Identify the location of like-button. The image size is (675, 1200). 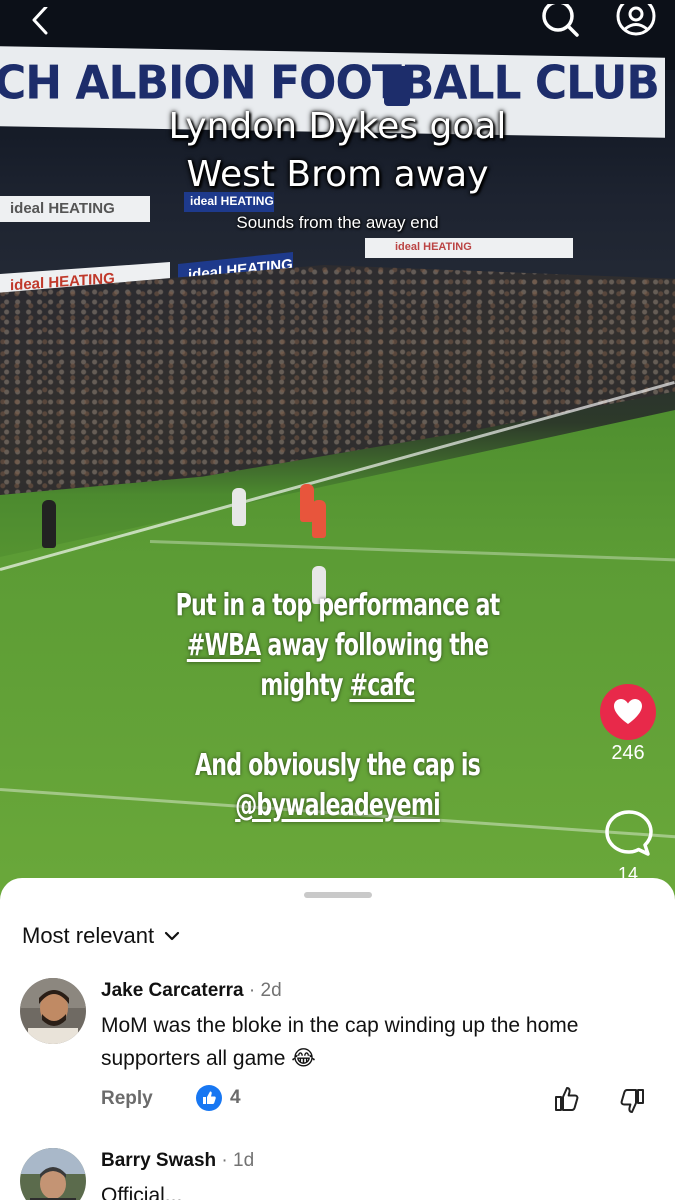
(628, 712).